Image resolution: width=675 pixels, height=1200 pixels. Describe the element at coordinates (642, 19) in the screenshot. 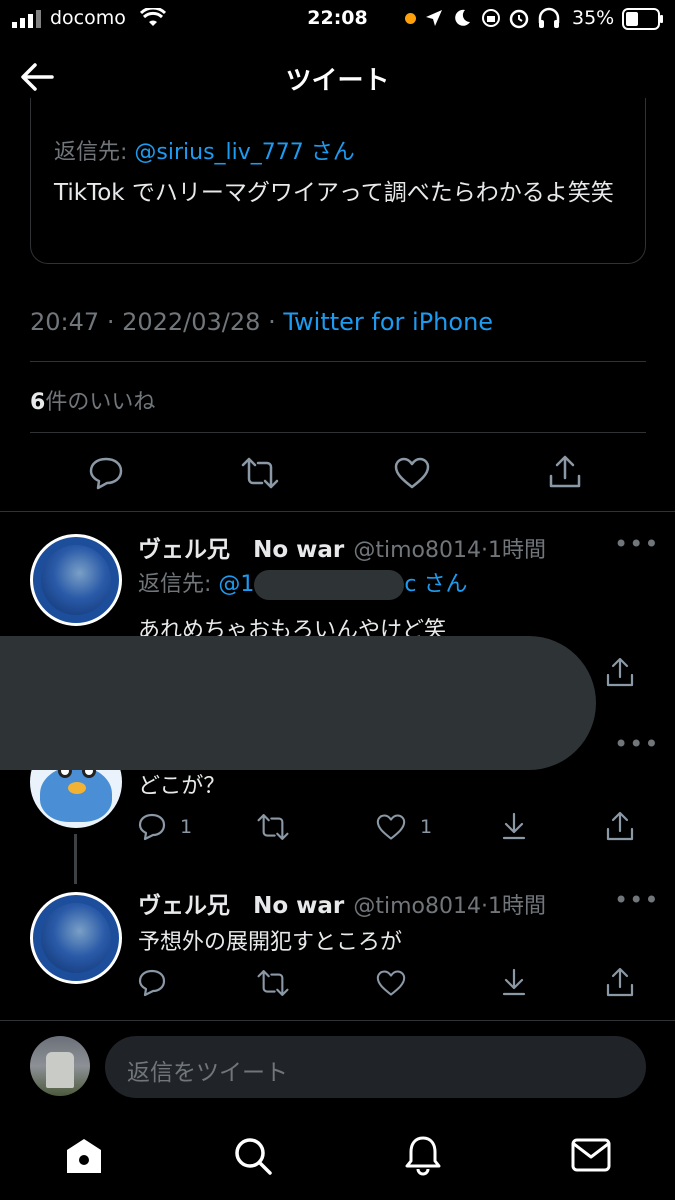

I see `battery-icon` at that location.